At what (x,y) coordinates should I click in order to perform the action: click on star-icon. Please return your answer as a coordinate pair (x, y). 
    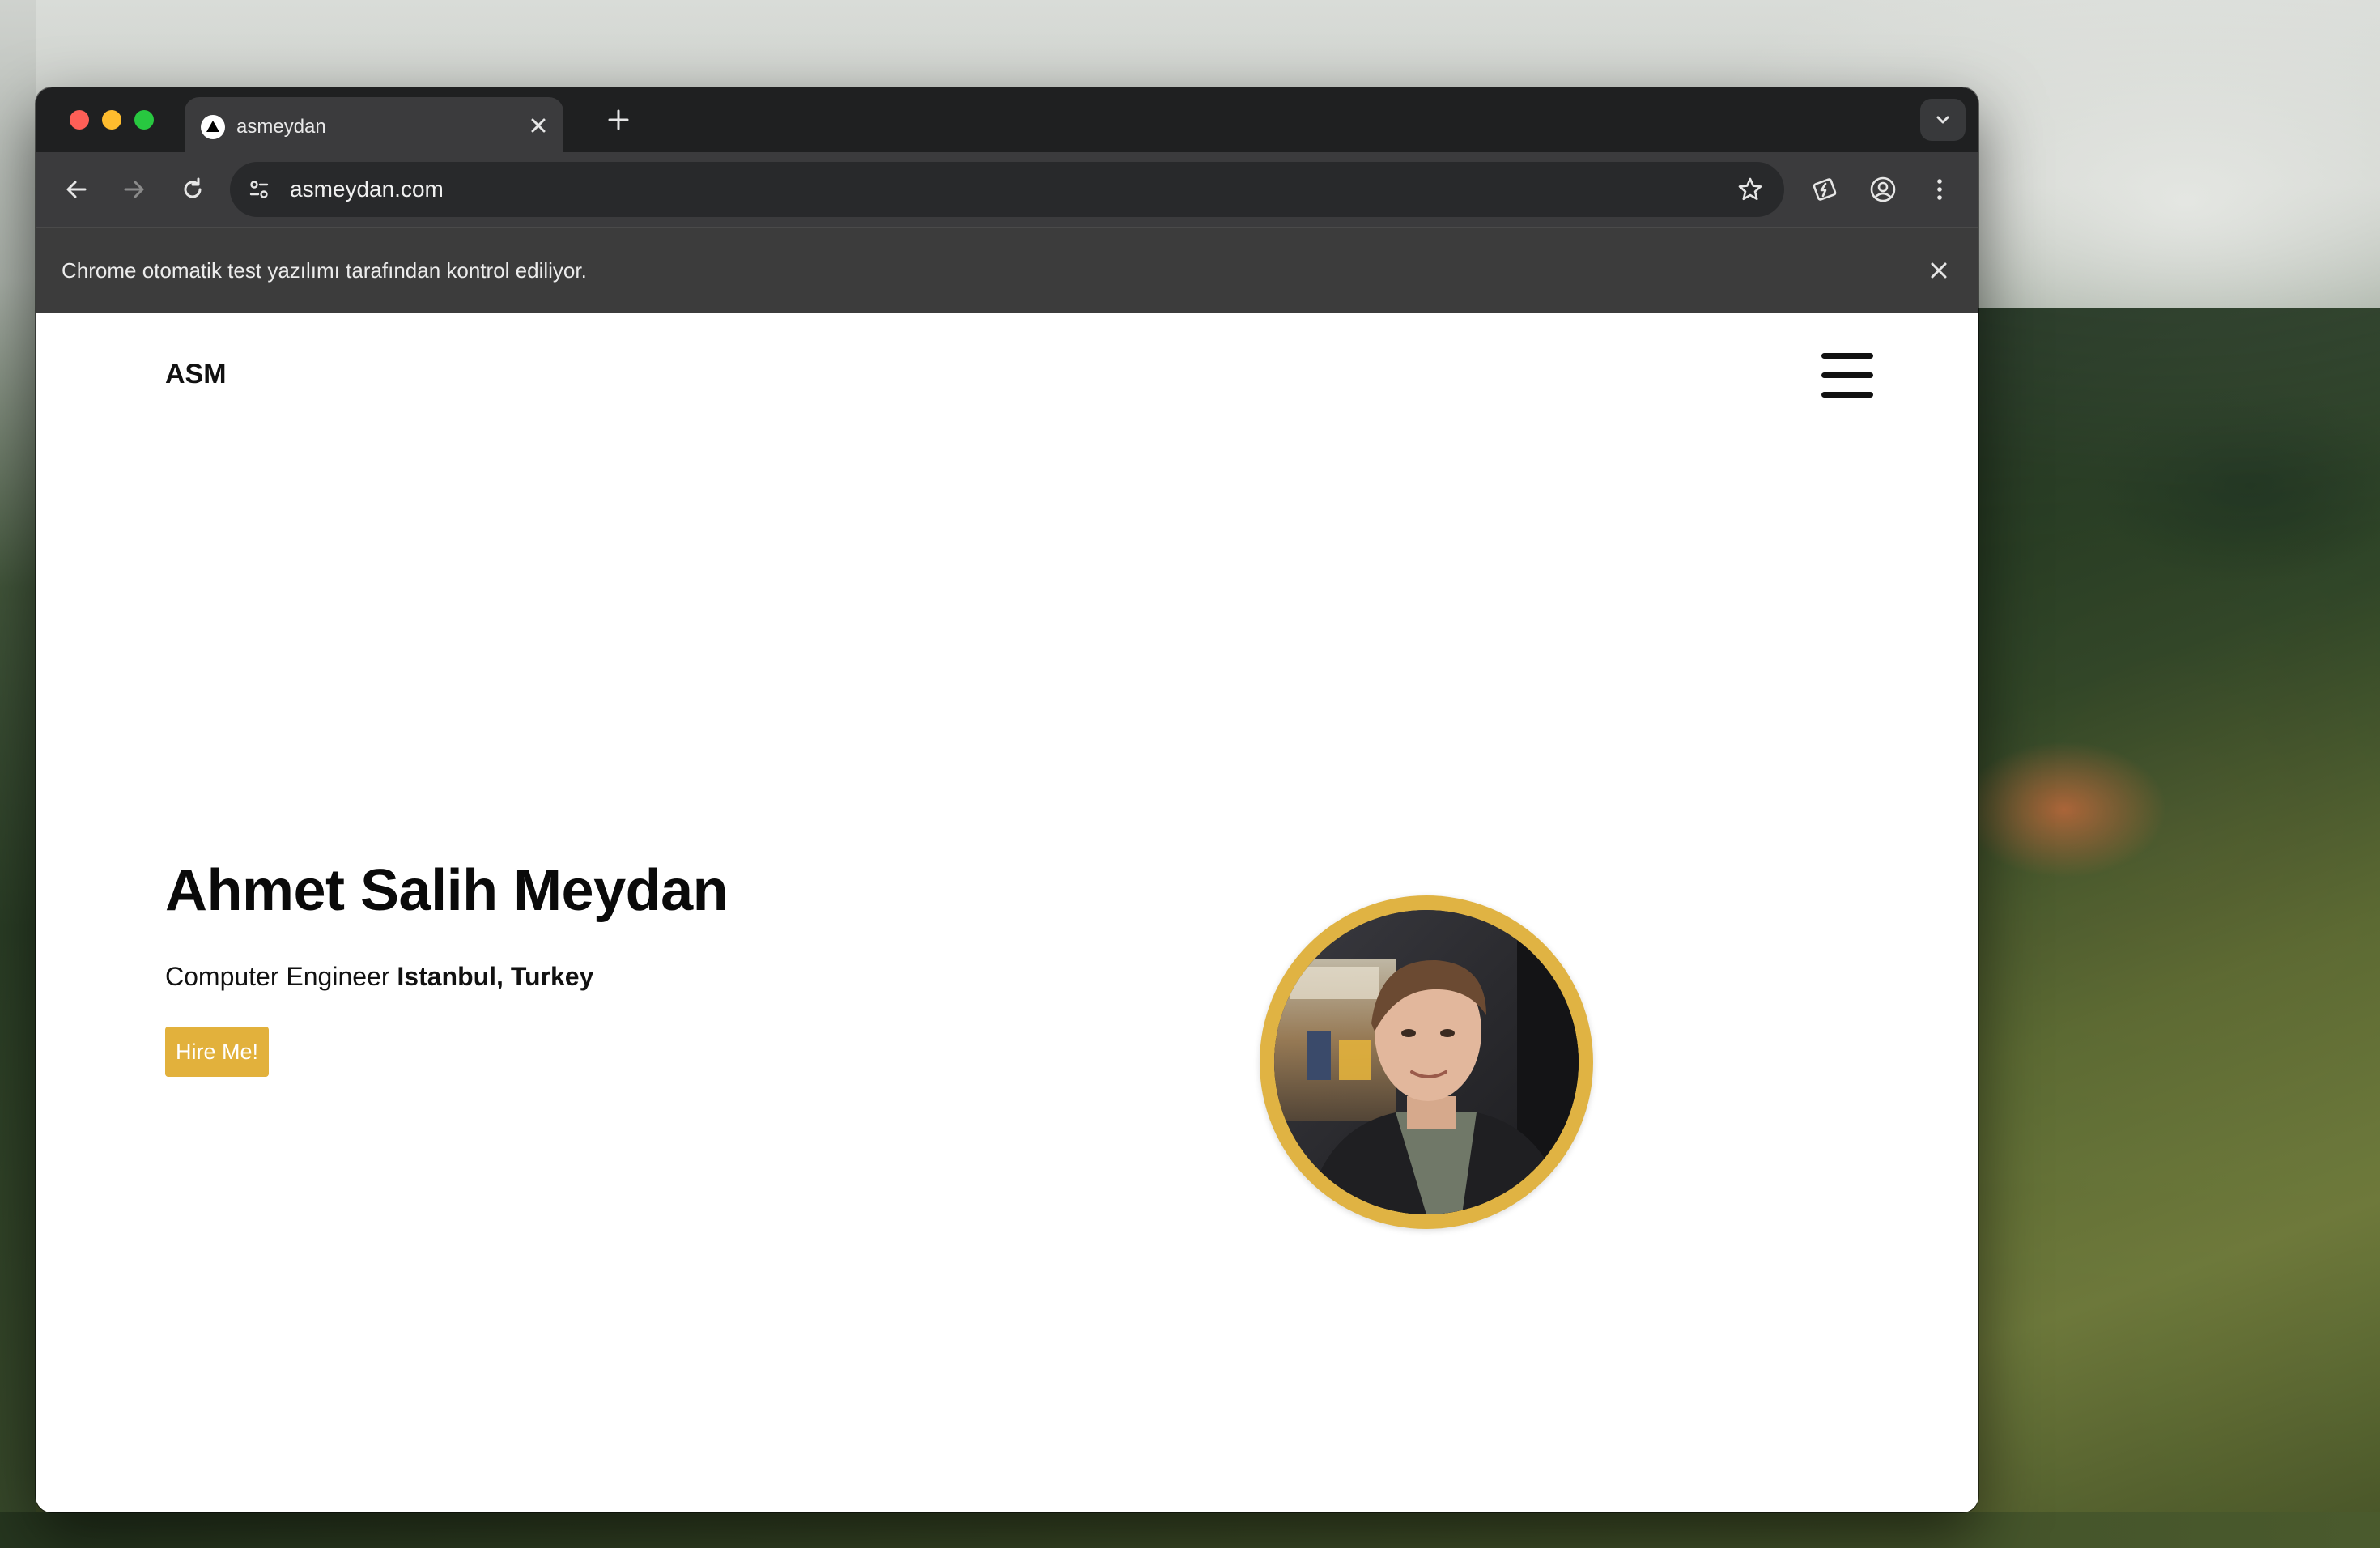
    Looking at the image, I should click on (1750, 189).